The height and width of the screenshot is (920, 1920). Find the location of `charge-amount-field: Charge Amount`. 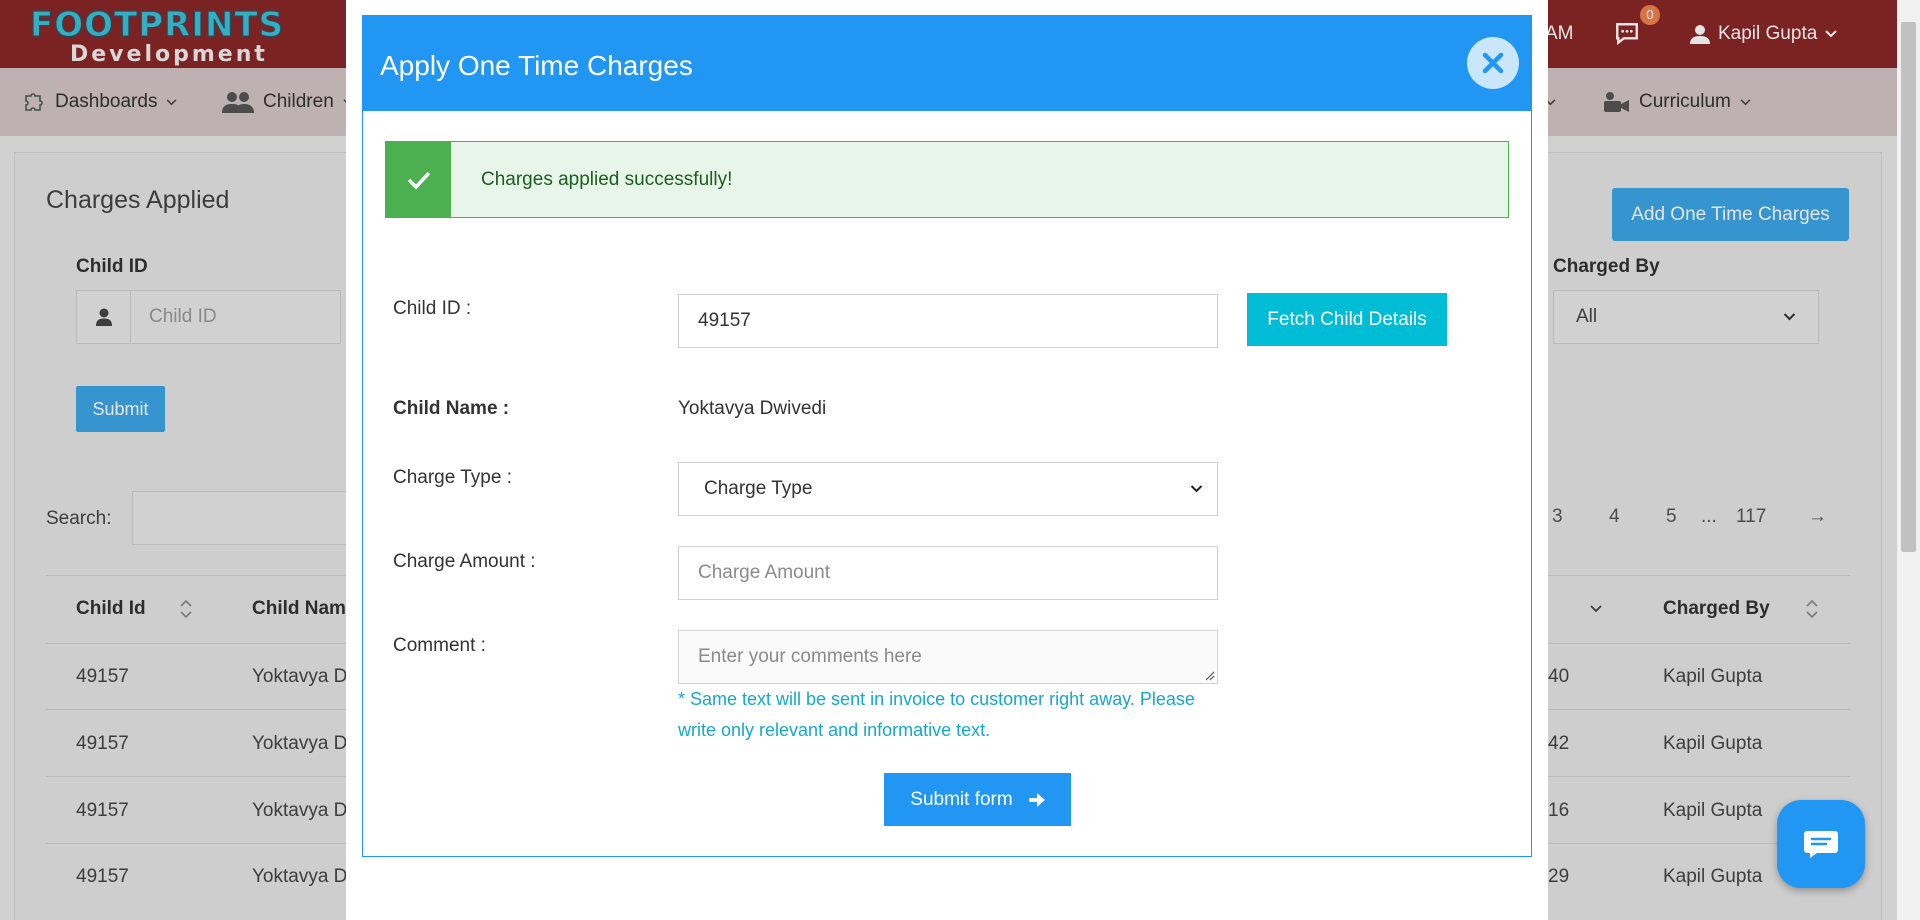

charge-amount-field: Charge Amount is located at coordinates (948, 573).